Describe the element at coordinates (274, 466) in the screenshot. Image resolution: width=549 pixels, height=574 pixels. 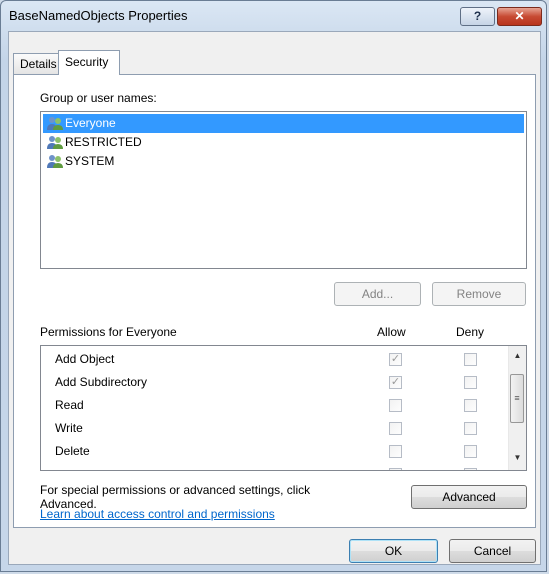
I see `permission-row-partial` at that location.